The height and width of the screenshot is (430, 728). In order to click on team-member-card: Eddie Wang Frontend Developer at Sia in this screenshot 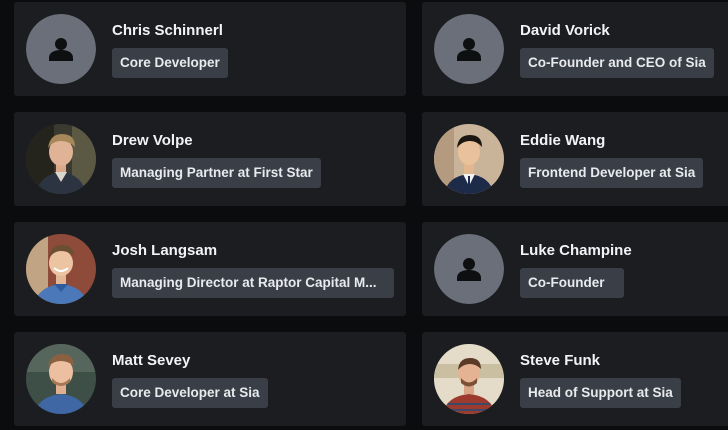, I will do `click(575, 159)`.